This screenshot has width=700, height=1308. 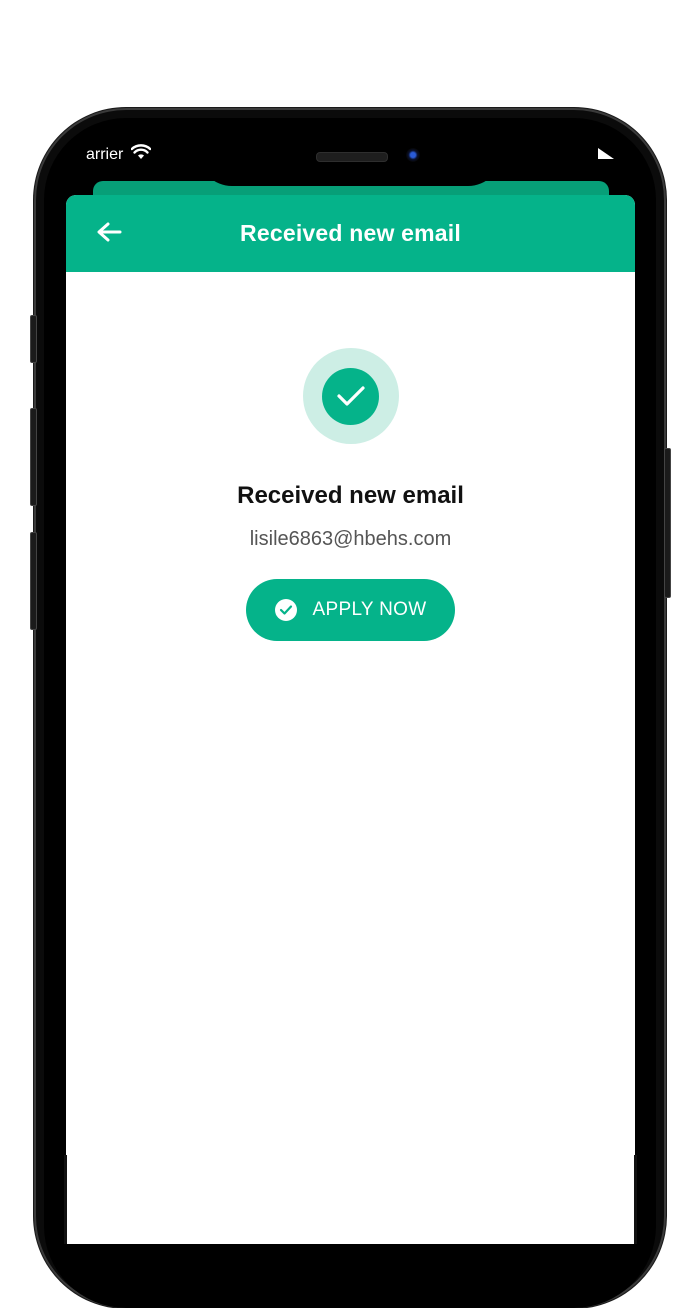 I want to click on email-address: lisile6863@hbehs.com, so click(x=350, y=539).